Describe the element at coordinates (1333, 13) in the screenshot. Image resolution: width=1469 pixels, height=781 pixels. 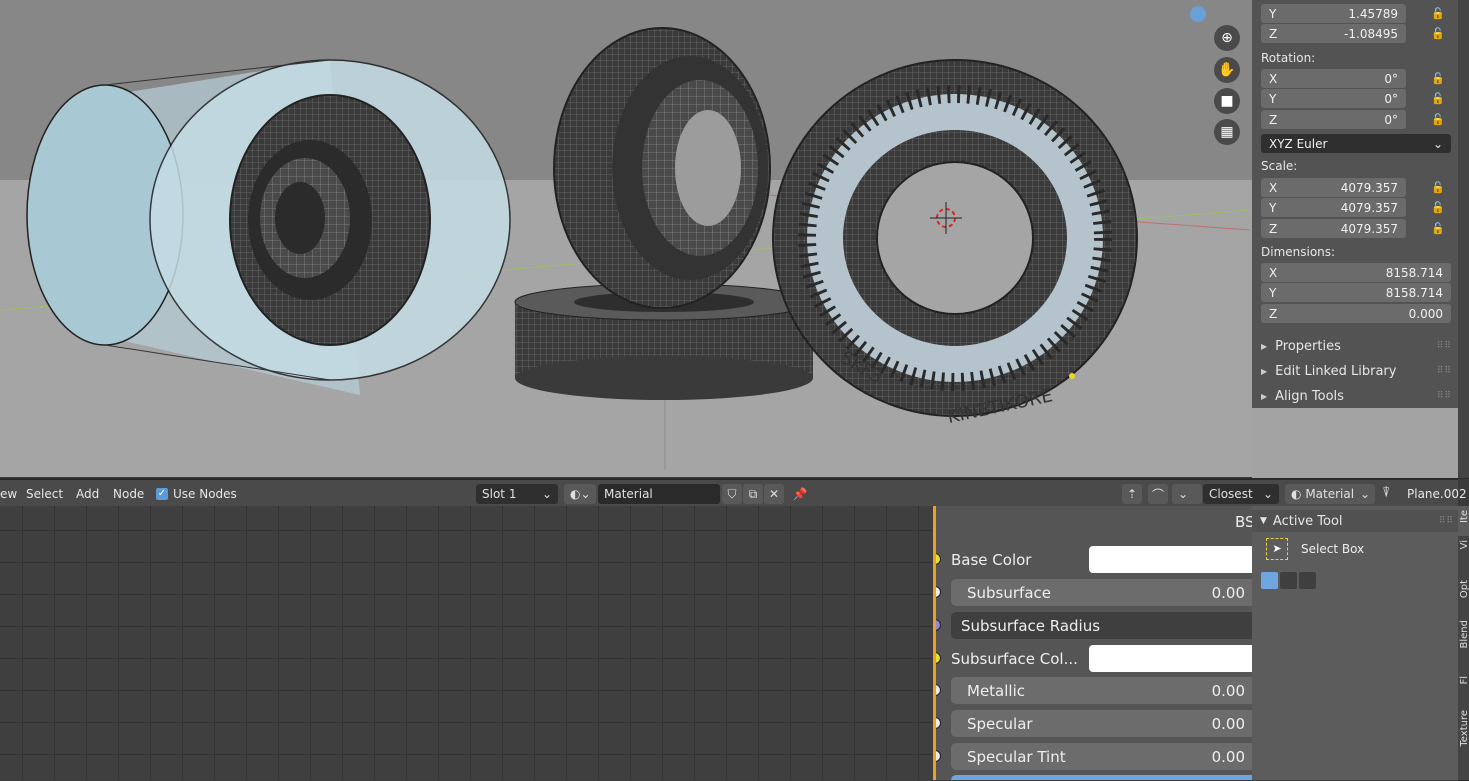
I see `location-y-field: Y 1.45789` at that location.